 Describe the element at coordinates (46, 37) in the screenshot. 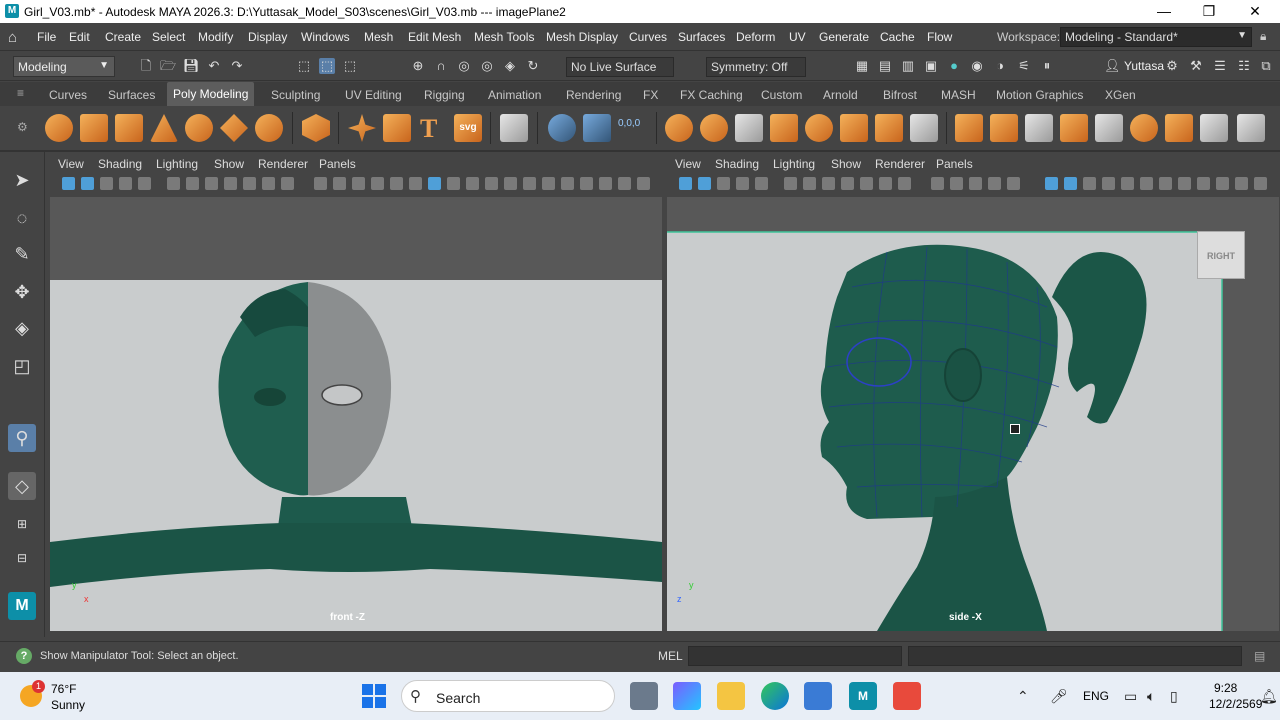

I see `menu-file: File` at that location.